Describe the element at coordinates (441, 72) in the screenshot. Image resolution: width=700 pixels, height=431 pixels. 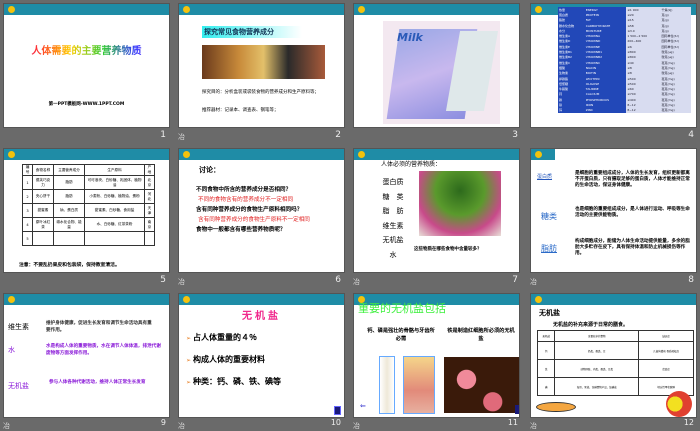
I see `milk-package-image: Milk` at that location.